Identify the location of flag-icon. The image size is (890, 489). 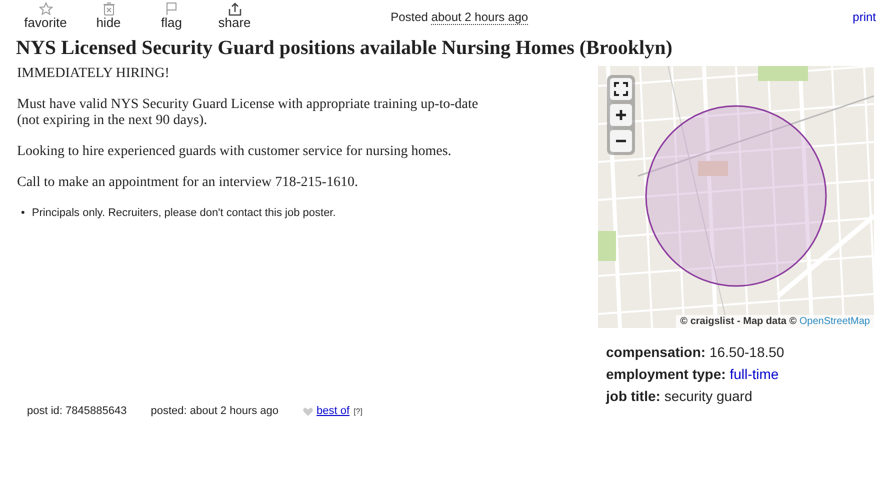
(171, 9).